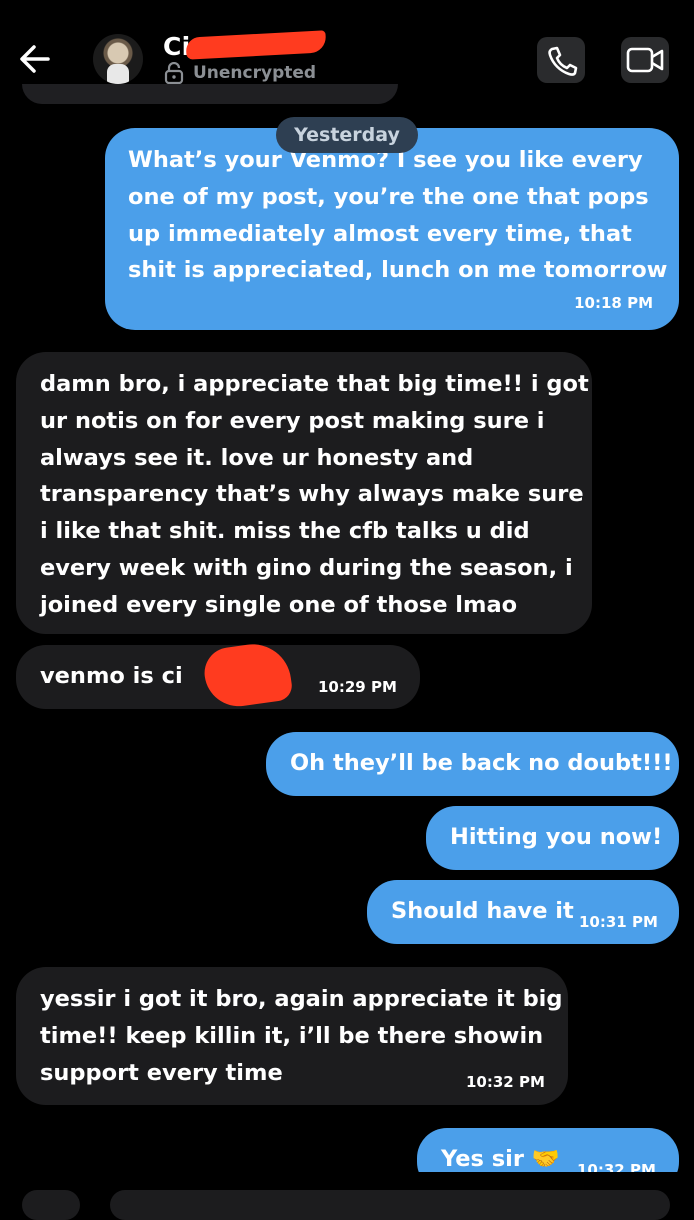 This screenshot has height=1220, width=694. What do you see at coordinates (210, 94) in the screenshot?
I see `previous-message-bubble-edge` at bounding box center [210, 94].